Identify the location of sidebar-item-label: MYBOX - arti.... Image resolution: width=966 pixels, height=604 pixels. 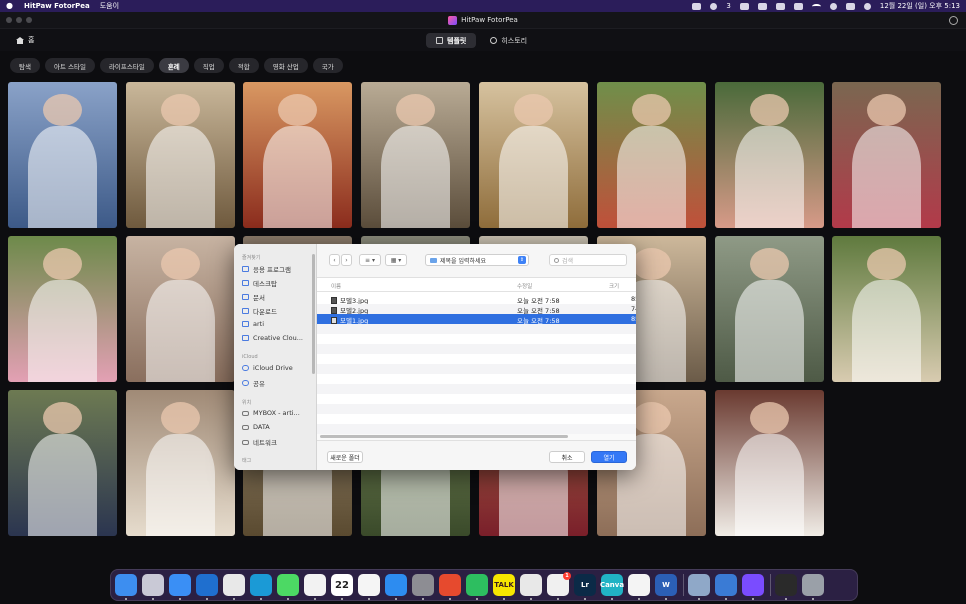
(276, 413).